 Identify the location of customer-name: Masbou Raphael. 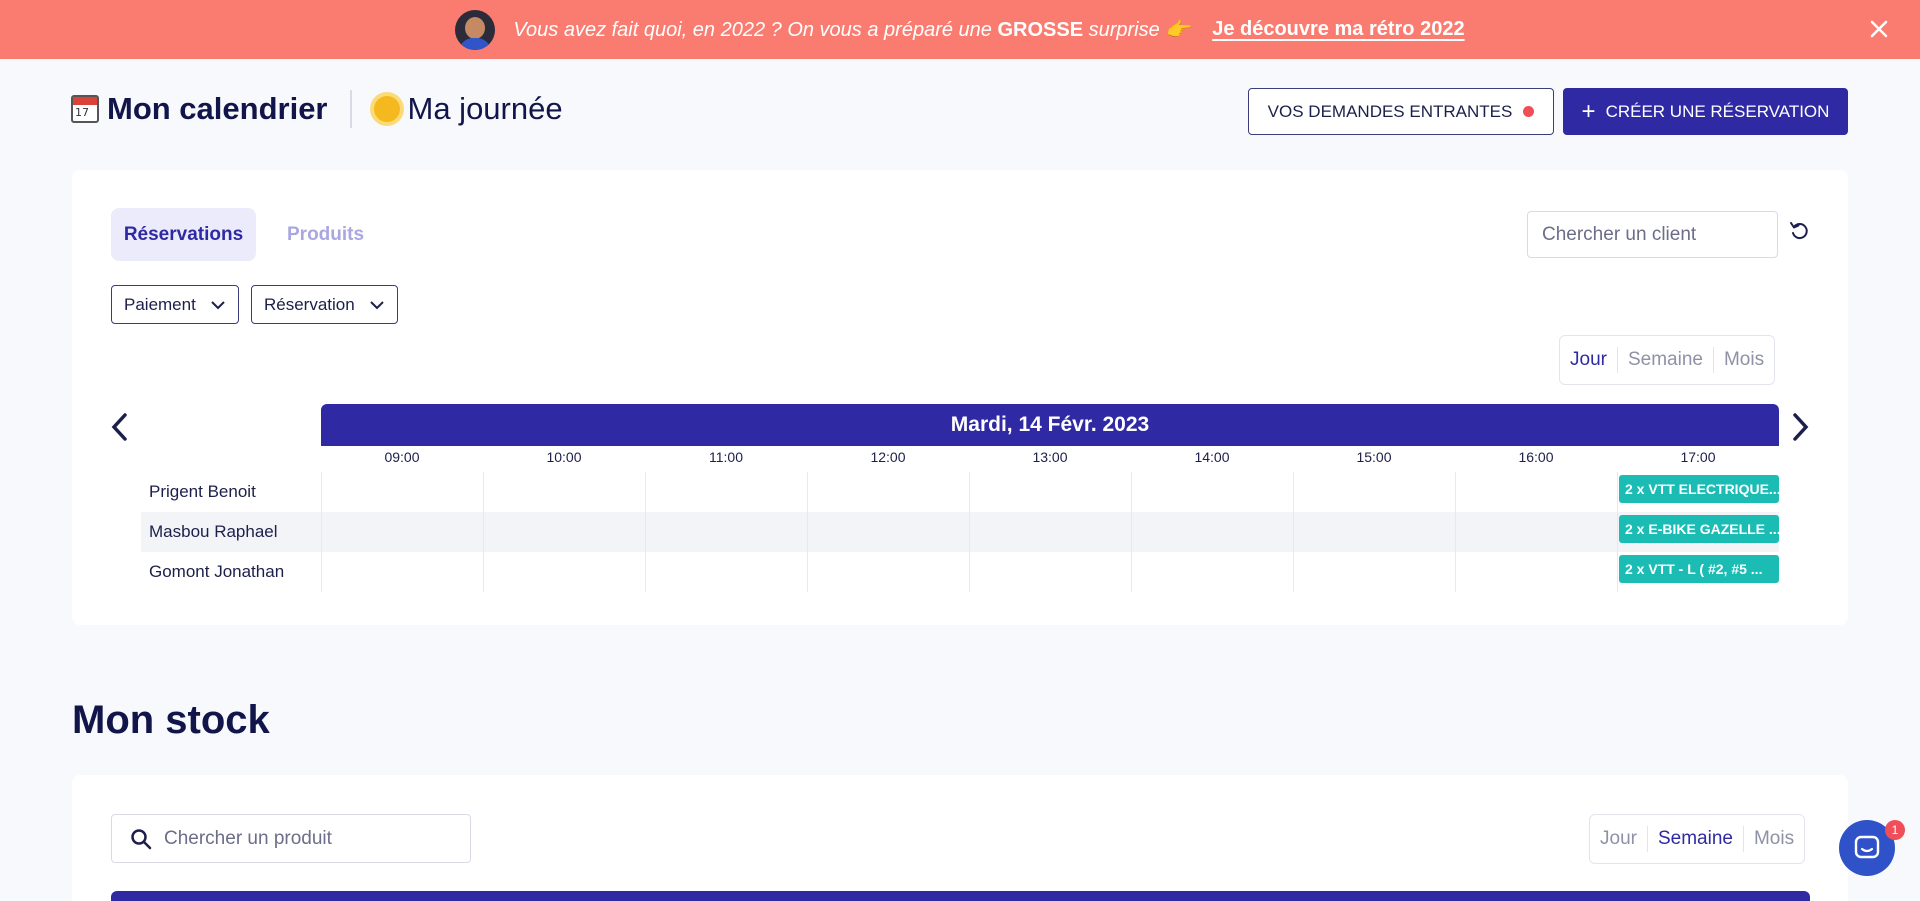
(213, 531).